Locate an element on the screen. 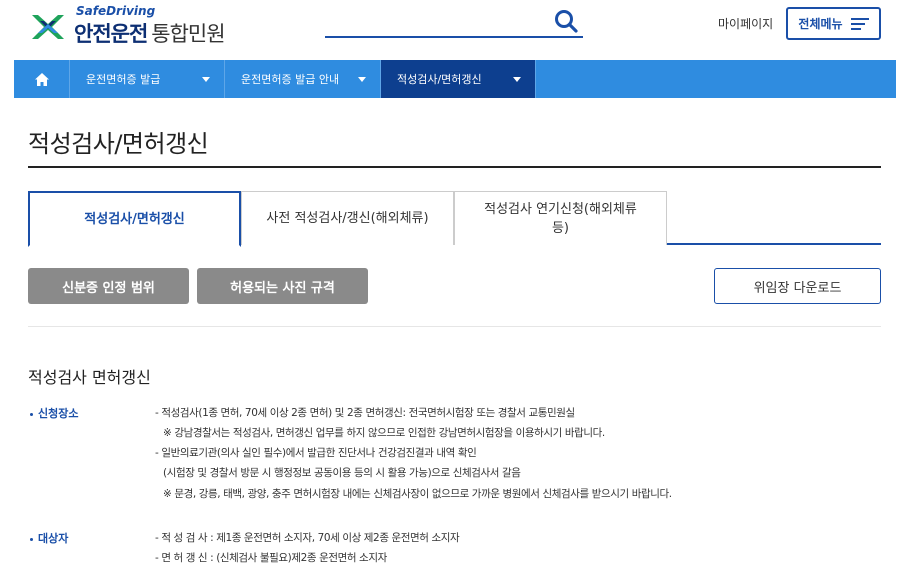 This screenshot has width=910, height=581. site-logo: SafeDriving 안전운전 통합민원 is located at coordinates (127, 26).